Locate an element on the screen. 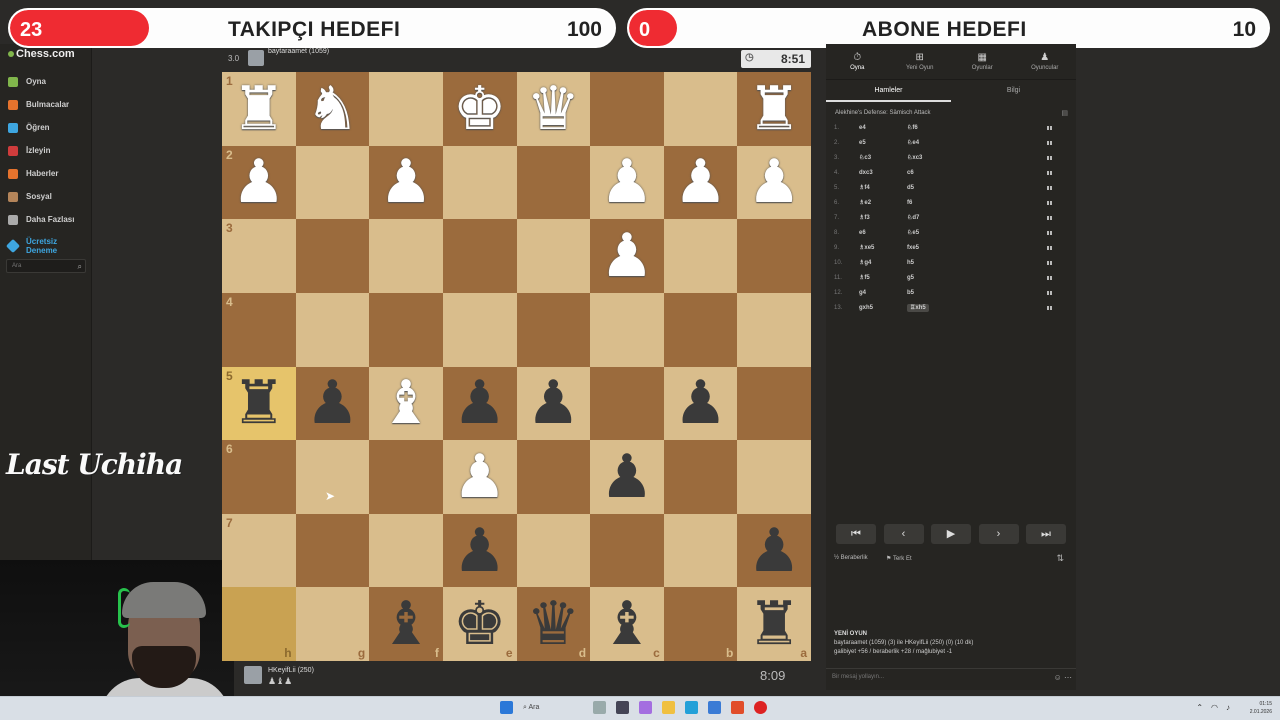 The height and width of the screenshot is (720, 1280). flip-board-icon: ⇅ is located at coordinates (1060, 558).